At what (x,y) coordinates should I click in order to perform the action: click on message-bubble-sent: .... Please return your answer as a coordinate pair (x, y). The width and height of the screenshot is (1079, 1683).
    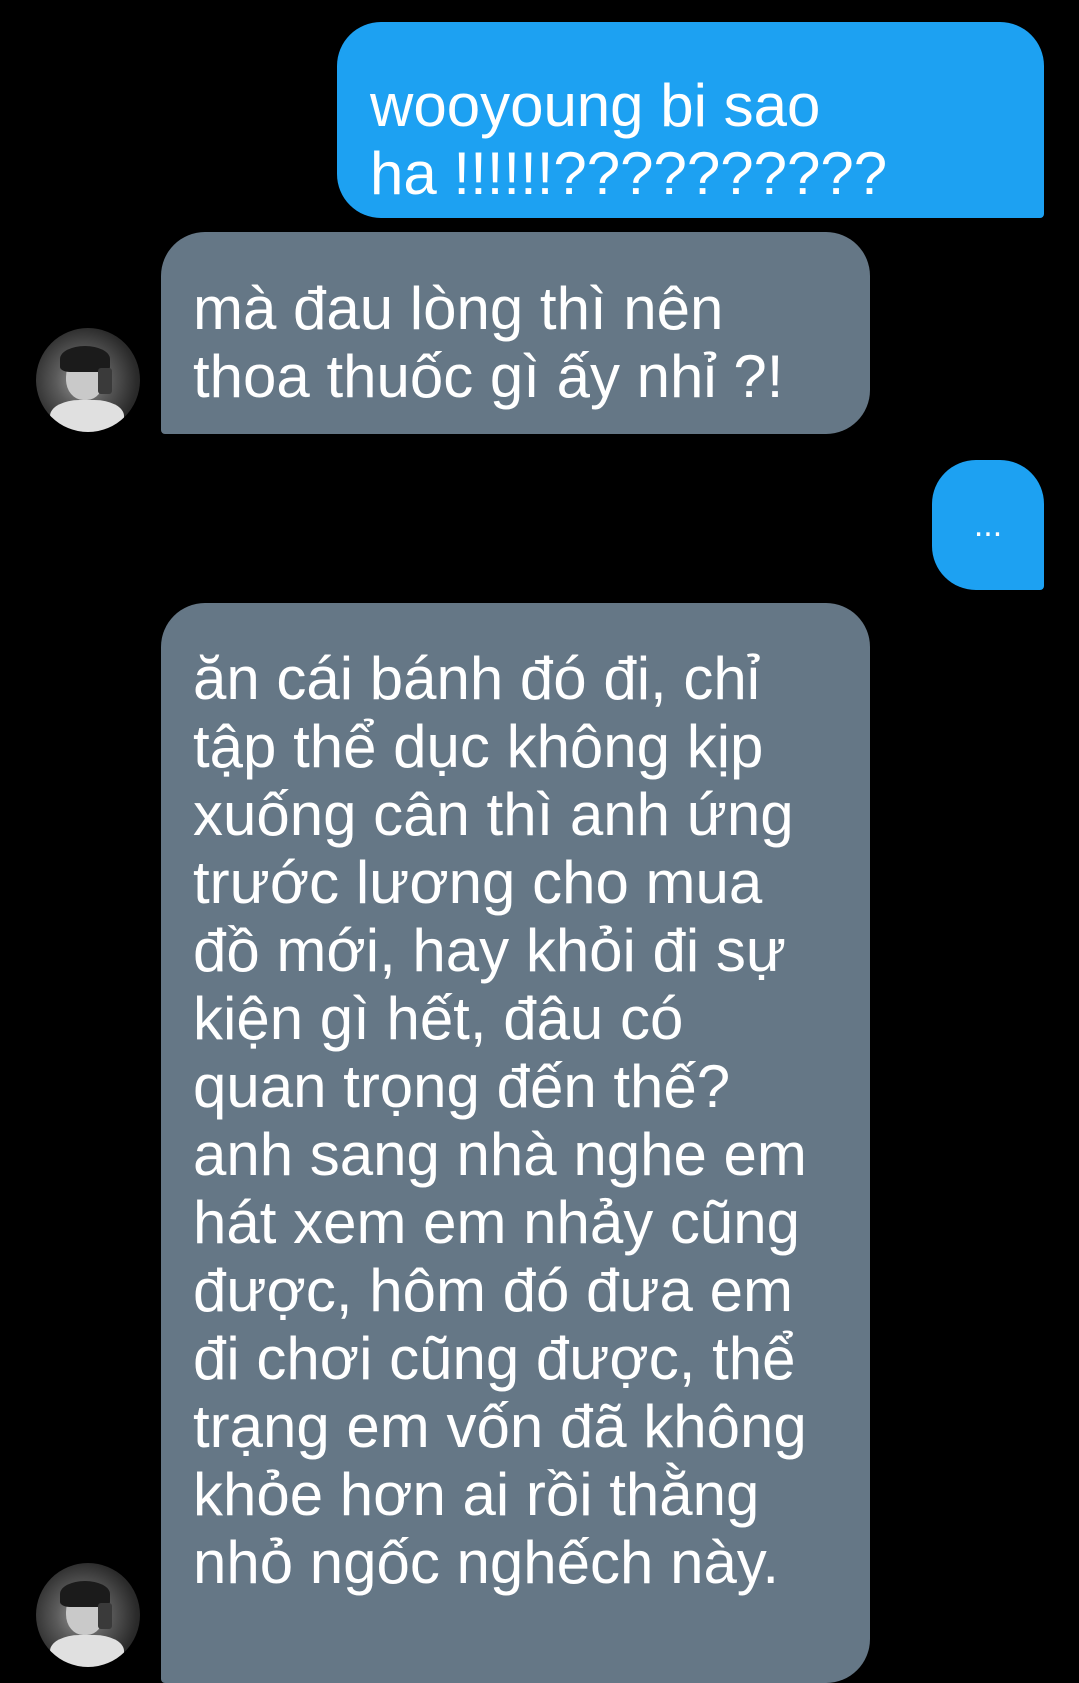
    Looking at the image, I should click on (988, 525).